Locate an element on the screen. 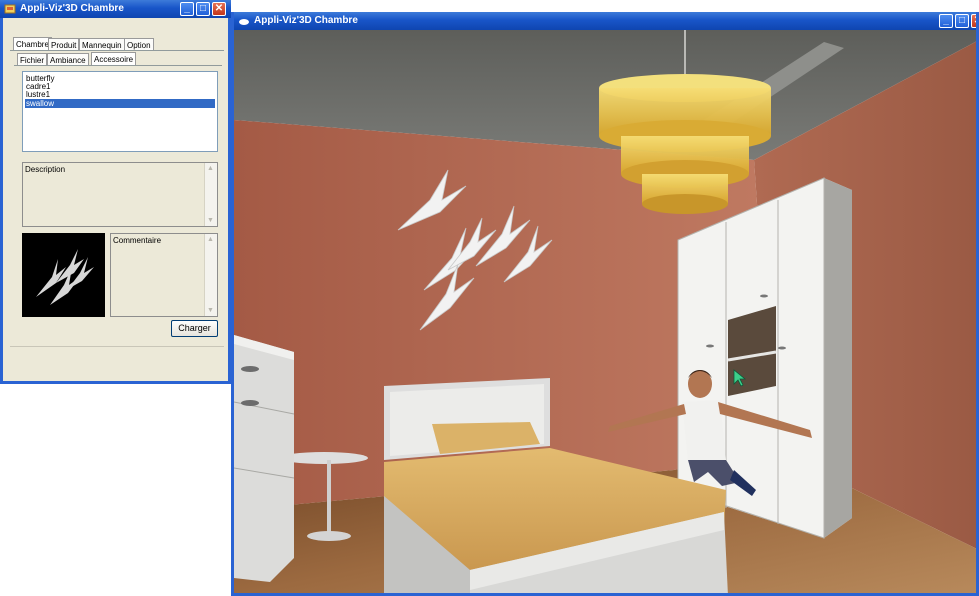 The height and width of the screenshot is (596, 979). description-label: Description is located at coordinates (45, 169).